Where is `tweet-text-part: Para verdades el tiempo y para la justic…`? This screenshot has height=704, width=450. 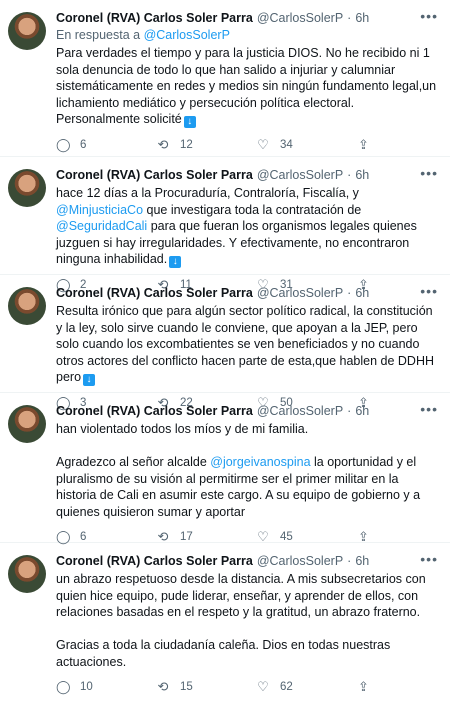
tweet-text-part: Para verdades el tiempo y para la justic… is located at coordinates (246, 86).